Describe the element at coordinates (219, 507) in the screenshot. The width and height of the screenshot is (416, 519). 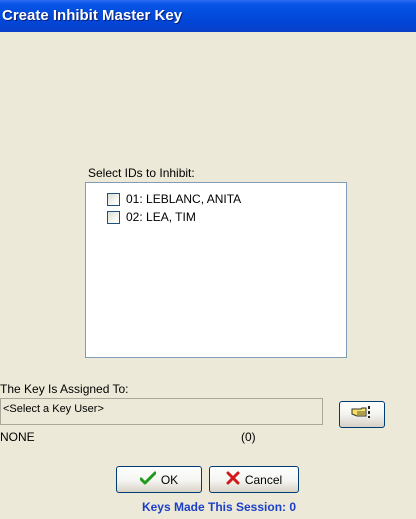
I see `session-status: Keys Made This Session: 0` at that location.